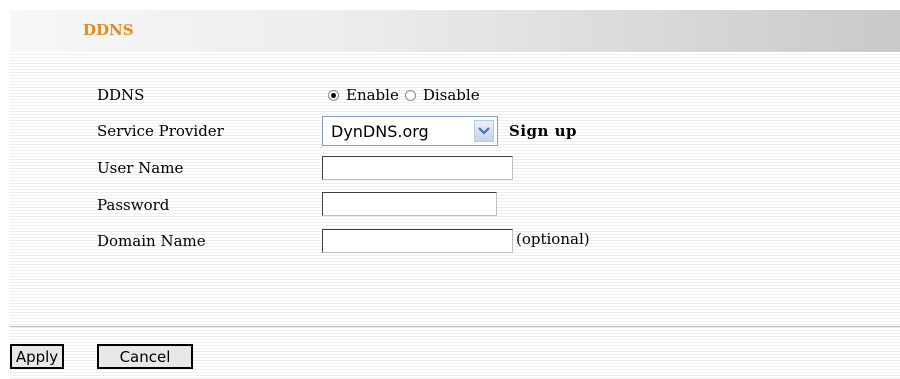 Image resolution: width=900 pixels, height=379 pixels. Describe the element at coordinates (410, 95) in the screenshot. I see `disable-radio` at that location.